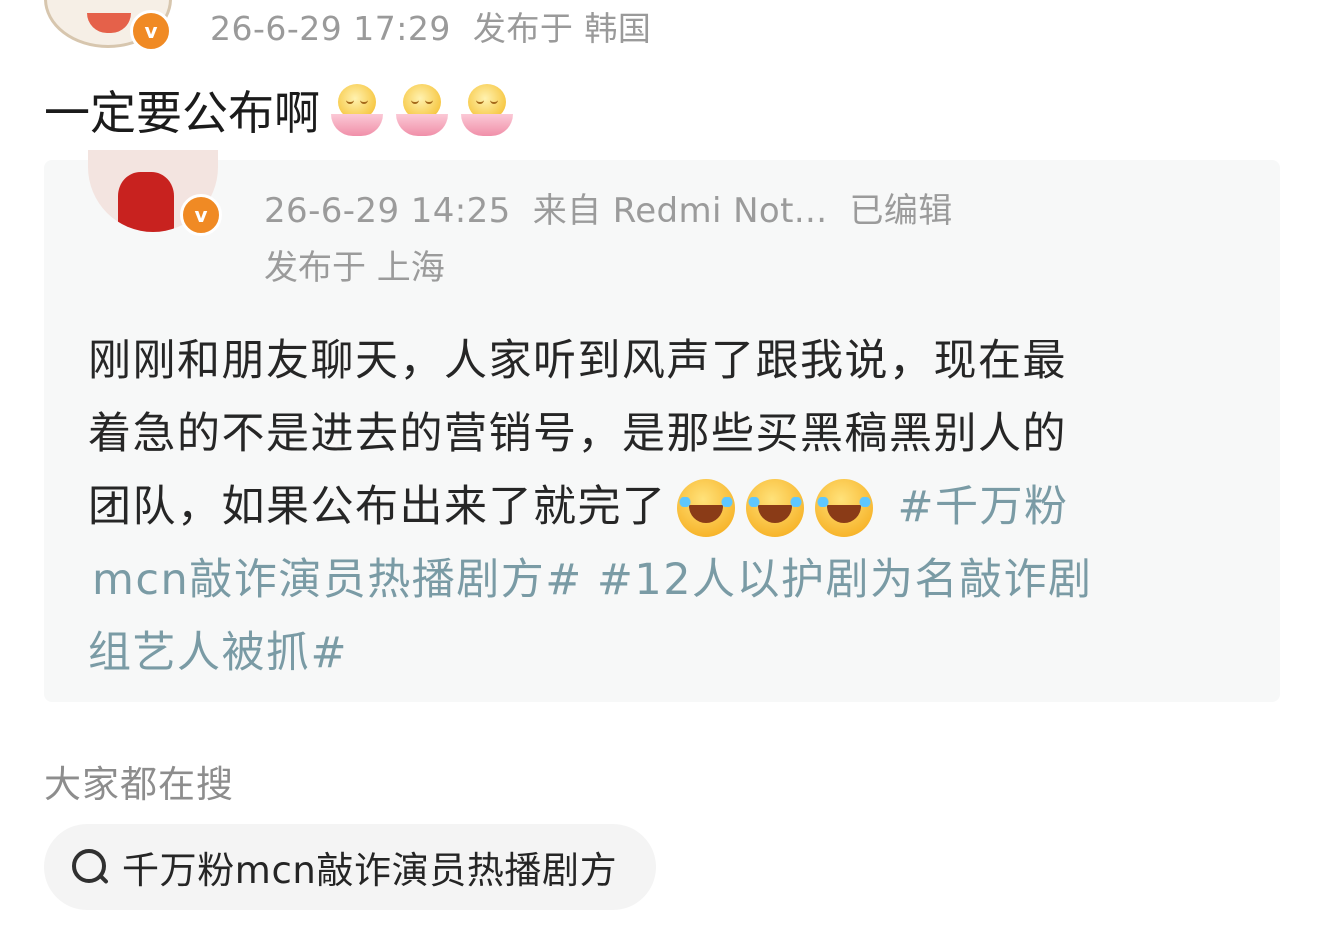 The image size is (1320, 932). I want to click on quoted-meta: 26-6-29 14:25 来自 Redmi Not... 已编辑, so click(608, 207).